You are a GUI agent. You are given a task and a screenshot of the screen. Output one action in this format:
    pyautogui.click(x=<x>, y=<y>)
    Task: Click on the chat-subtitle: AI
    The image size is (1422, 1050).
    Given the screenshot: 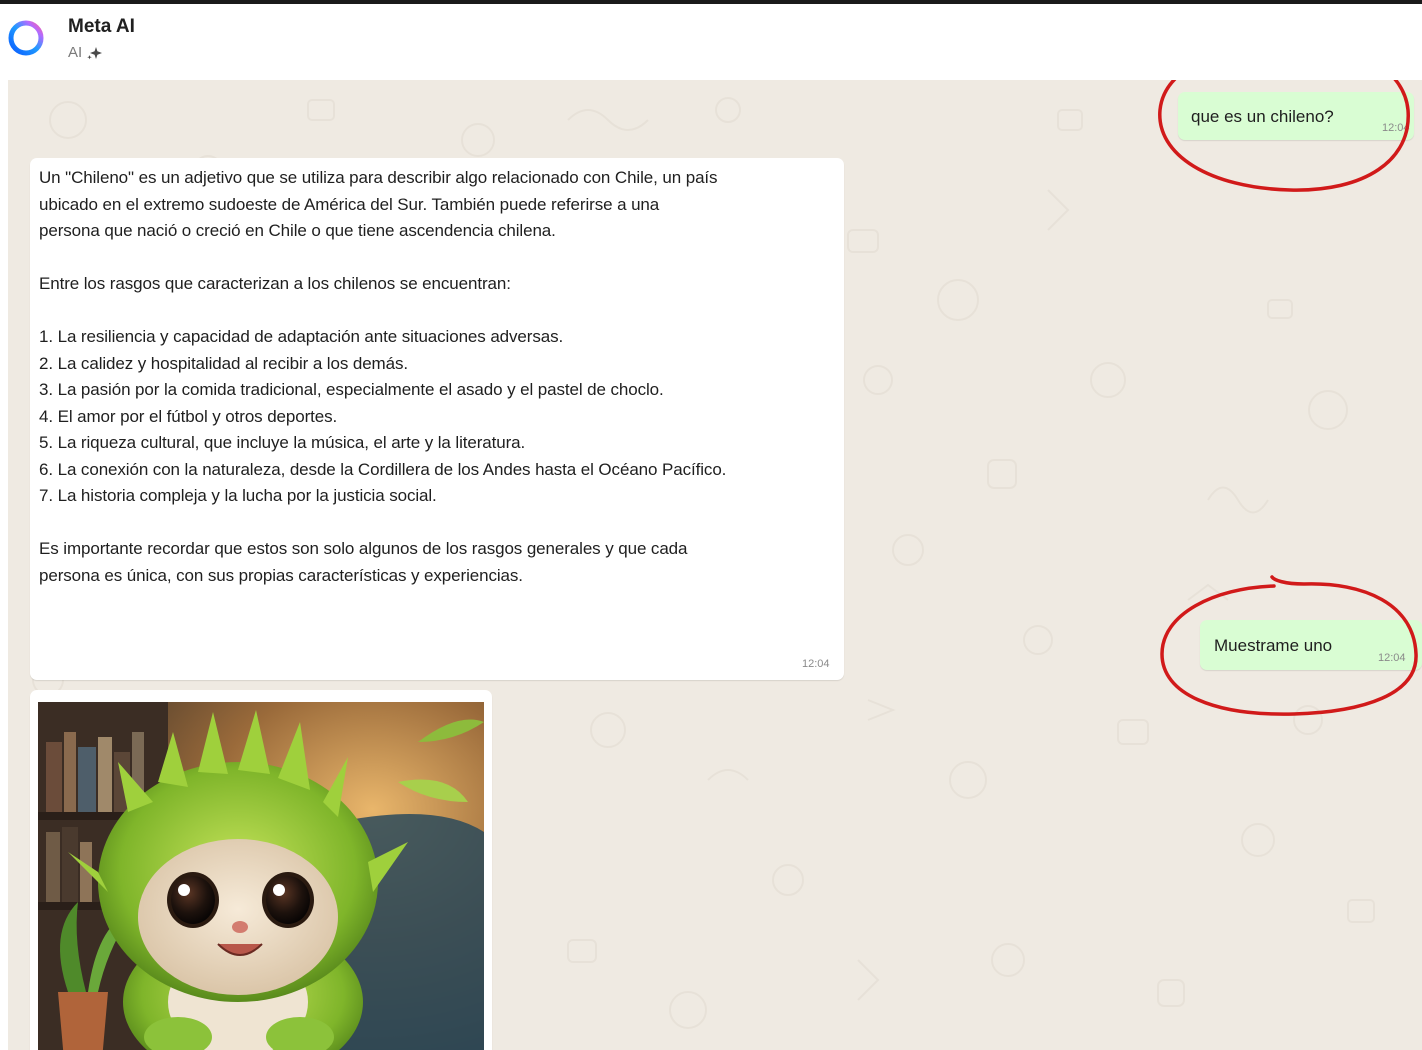 What is the action you would take?
    pyautogui.click(x=85, y=52)
    